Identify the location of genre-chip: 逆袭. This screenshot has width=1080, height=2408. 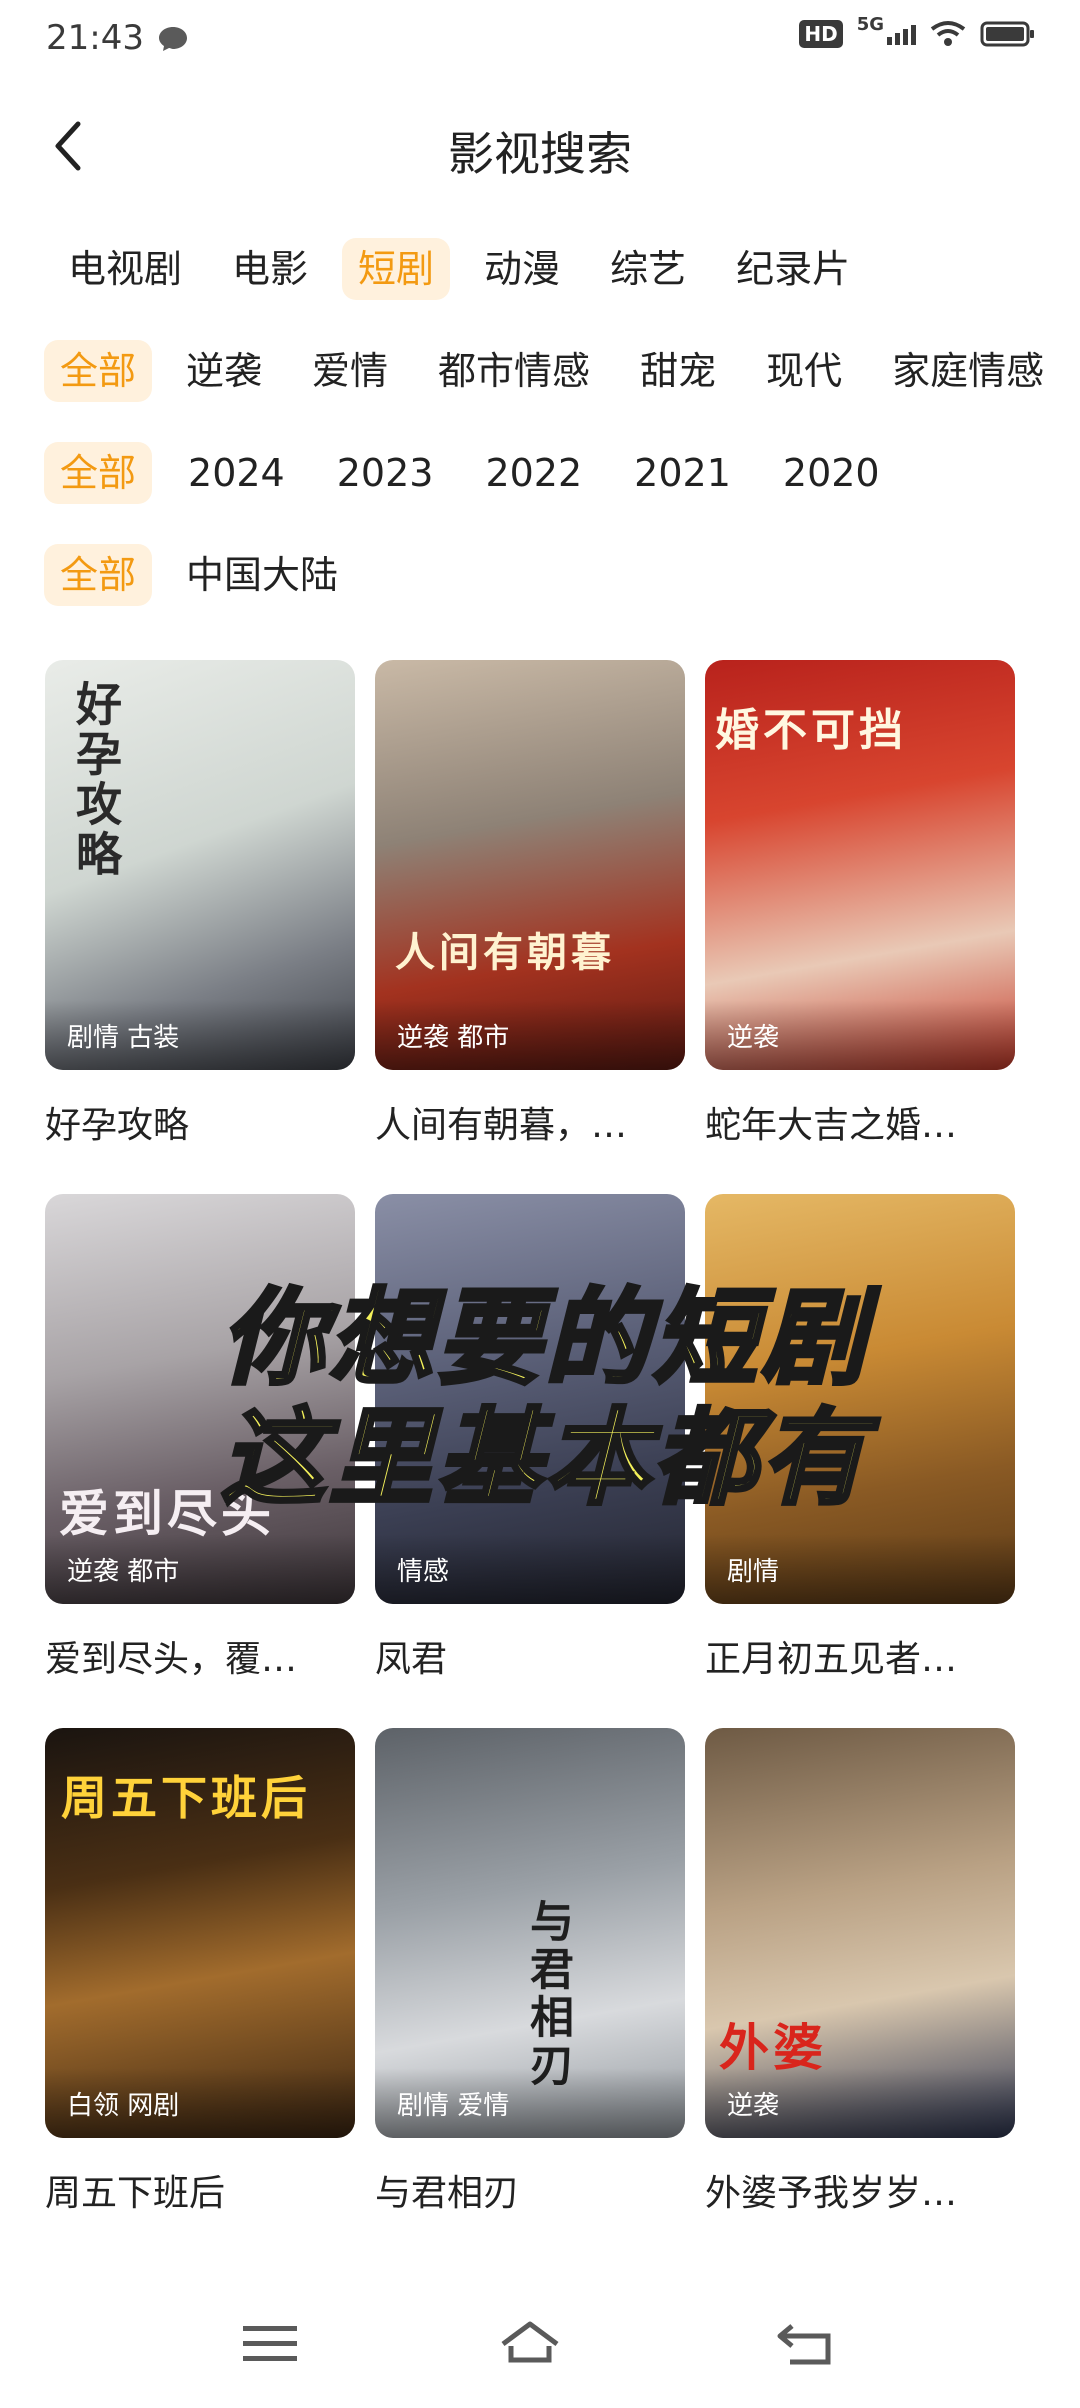
(224, 371).